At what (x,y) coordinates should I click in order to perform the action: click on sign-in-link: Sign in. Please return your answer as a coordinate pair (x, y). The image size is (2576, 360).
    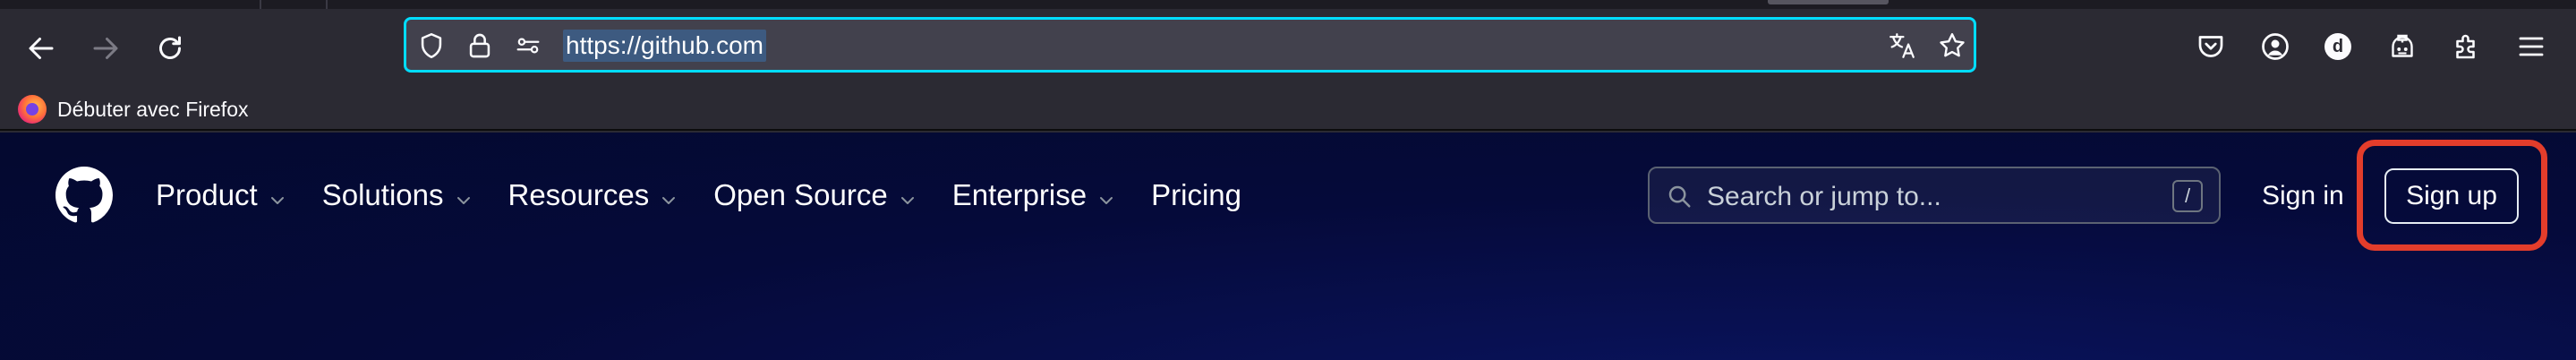
    Looking at the image, I should click on (2303, 196).